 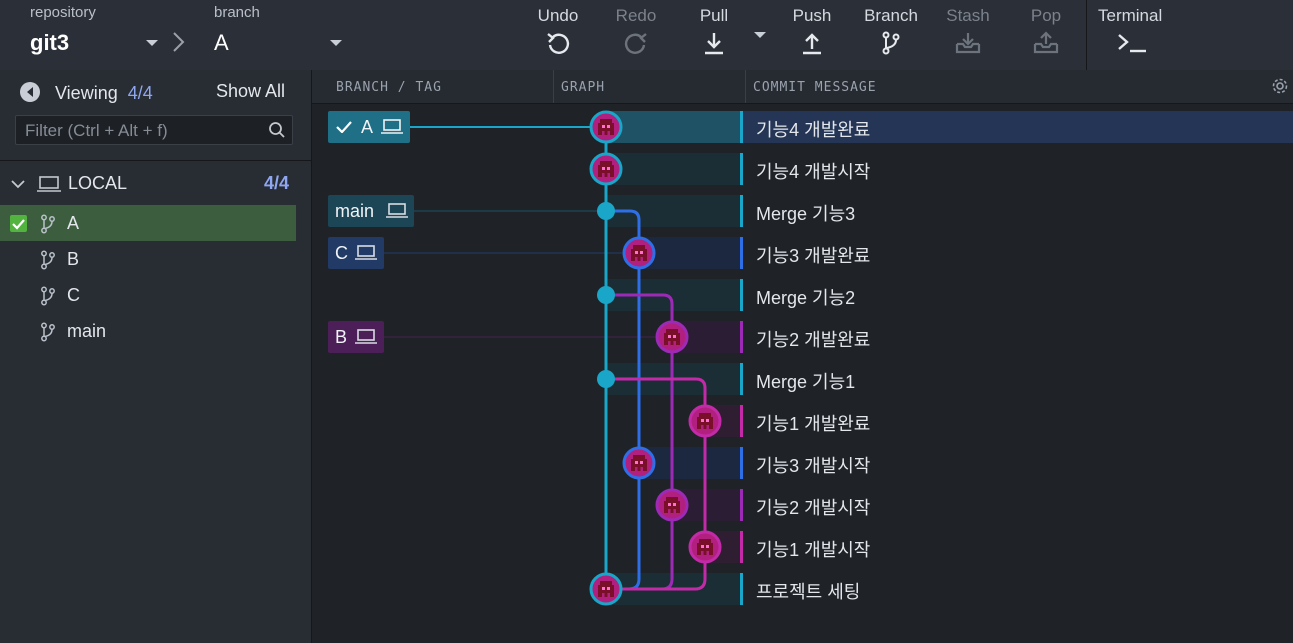 What do you see at coordinates (355, 211) in the screenshot?
I see `ref-label: main` at bounding box center [355, 211].